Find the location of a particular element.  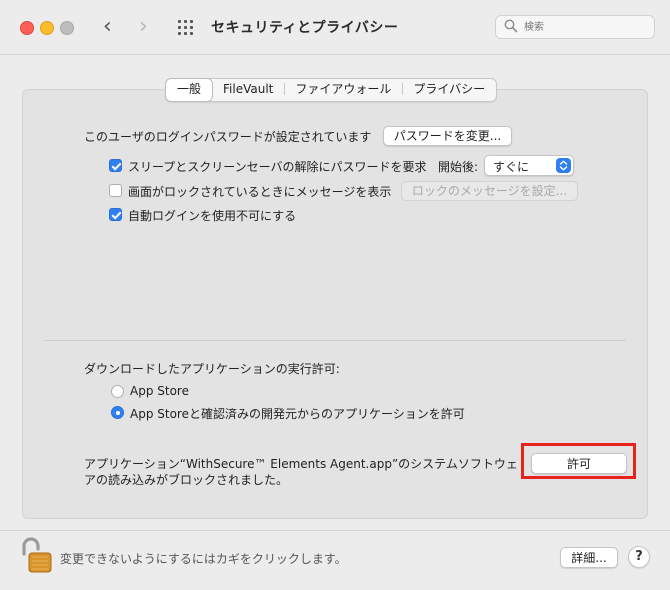

up-down-chevron-icon is located at coordinates (563, 165).